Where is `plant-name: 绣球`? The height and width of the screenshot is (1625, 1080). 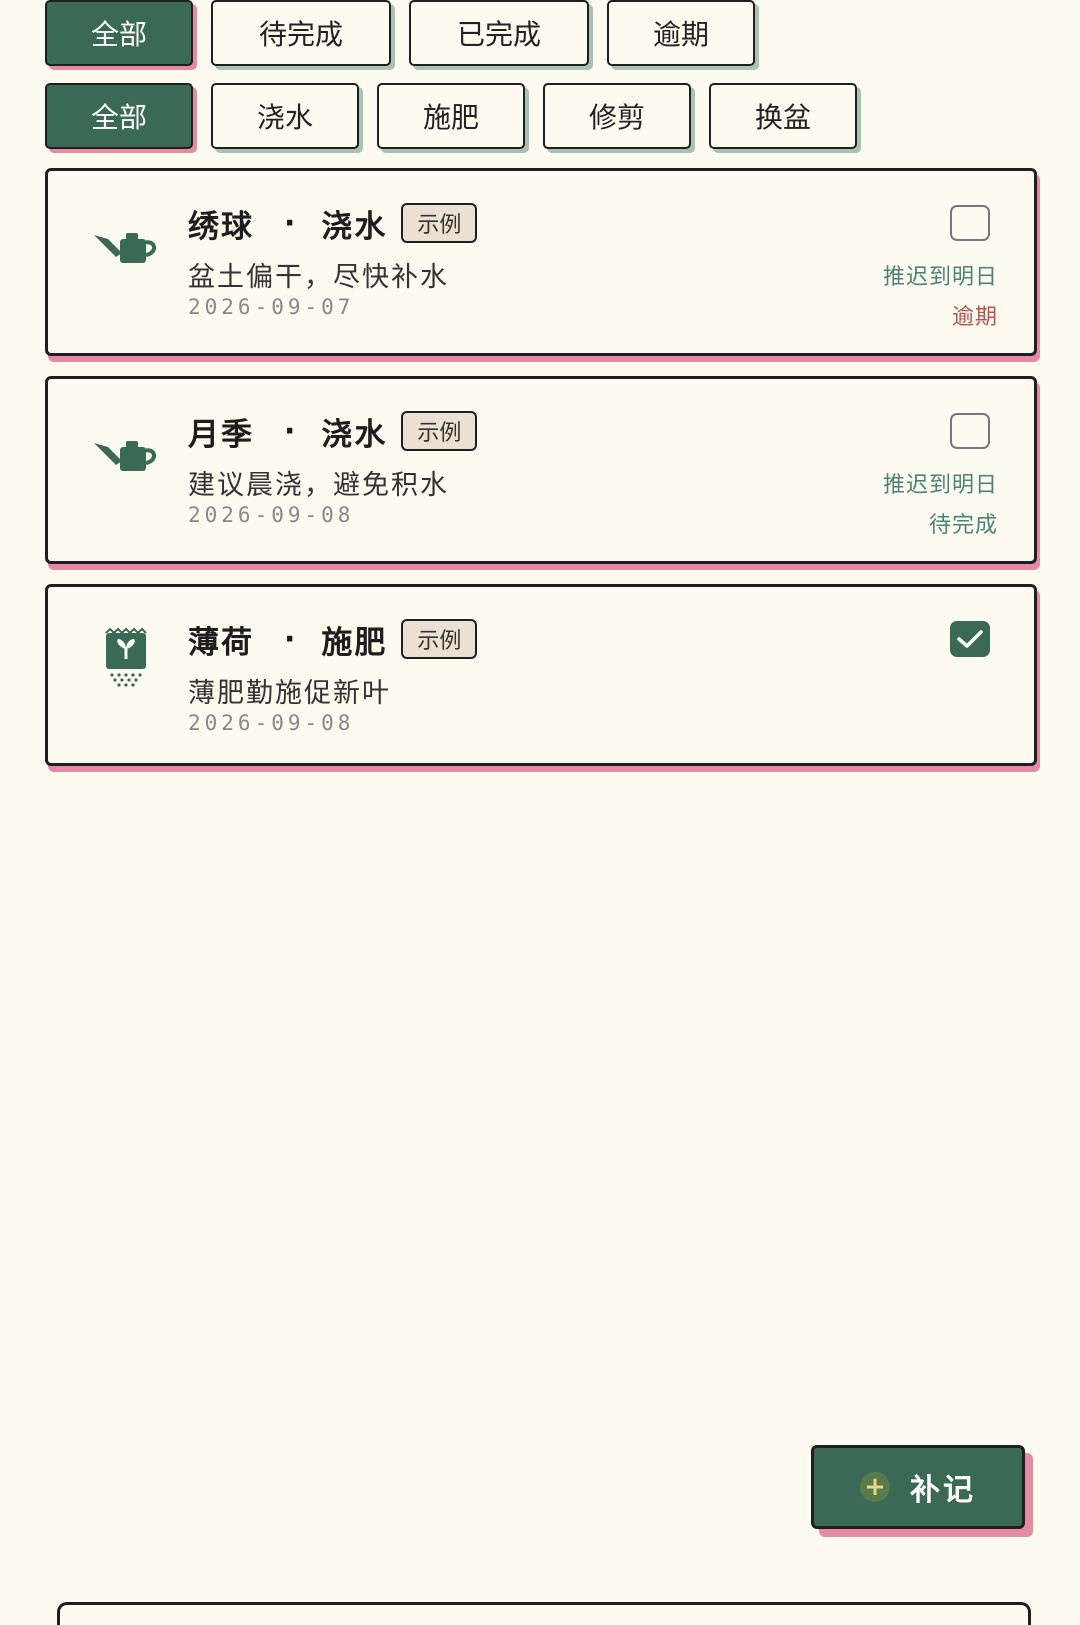 plant-name: 绣球 is located at coordinates (221, 226).